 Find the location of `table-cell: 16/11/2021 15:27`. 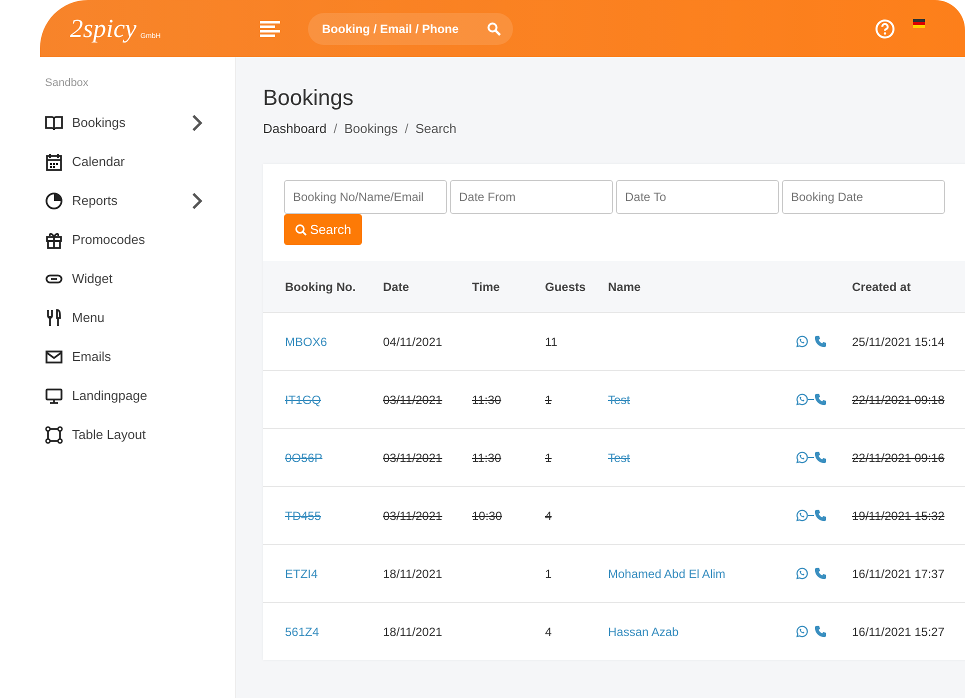

table-cell: 16/11/2021 15:27 is located at coordinates (898, 631).